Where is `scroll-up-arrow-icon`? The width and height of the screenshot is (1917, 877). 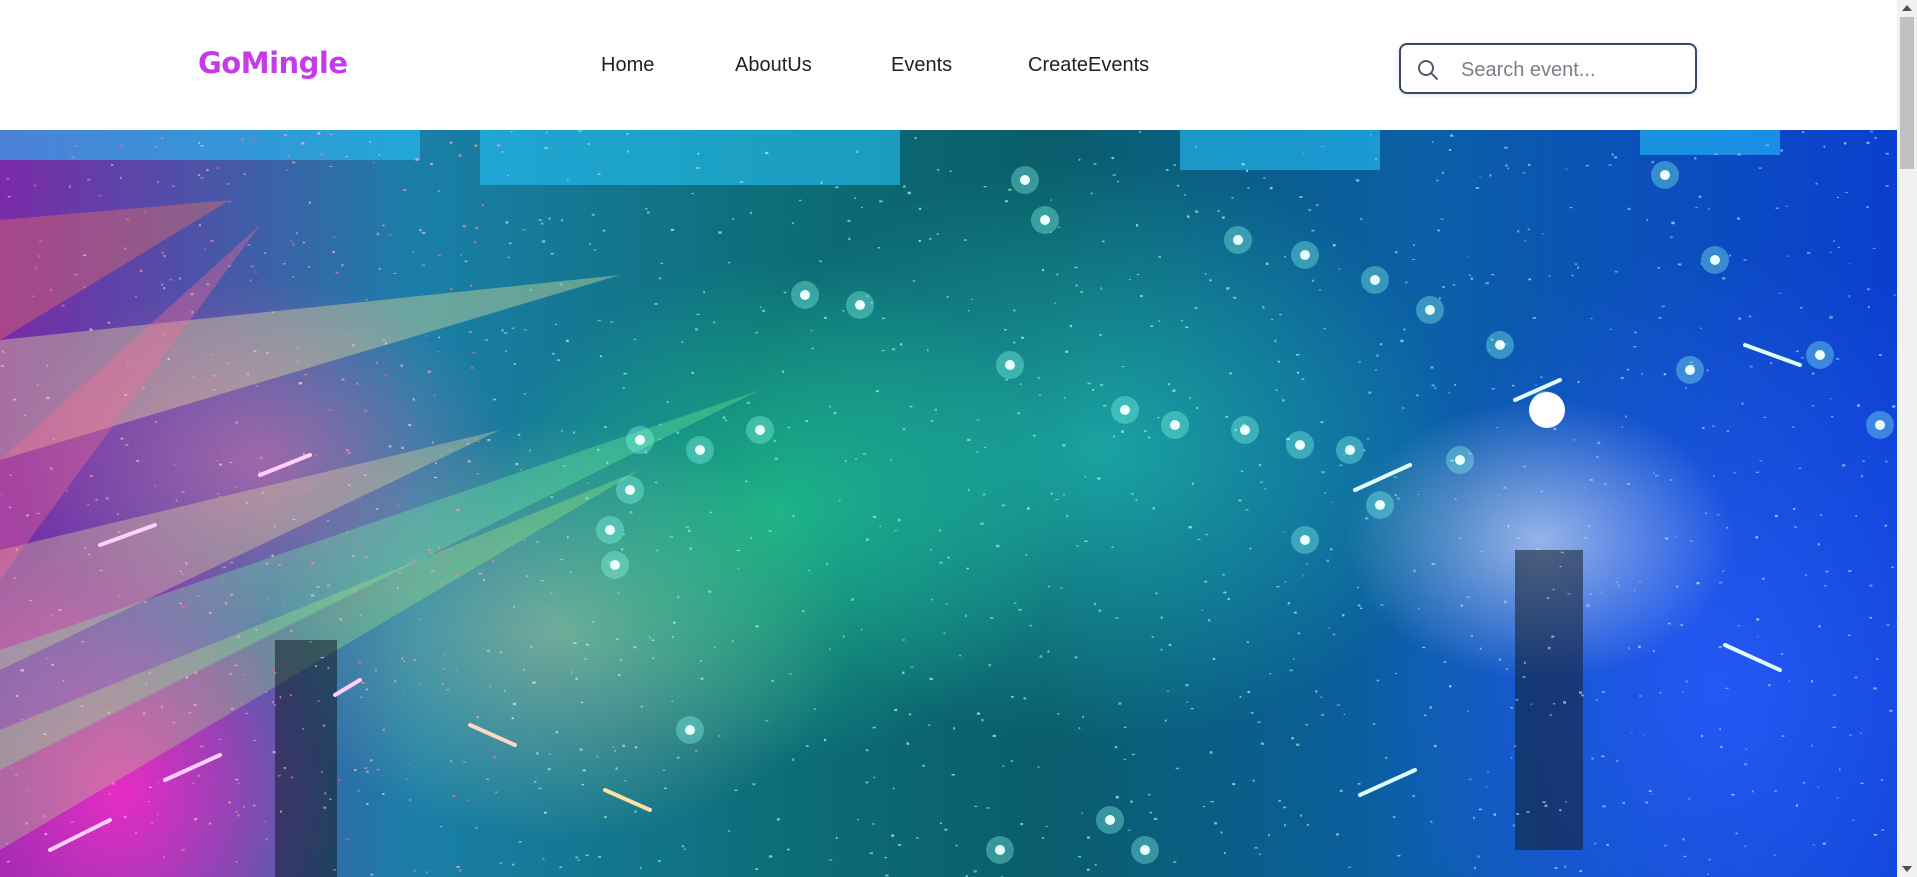
scroll-up-arrow-icon is located at coordinates (1907, 8).